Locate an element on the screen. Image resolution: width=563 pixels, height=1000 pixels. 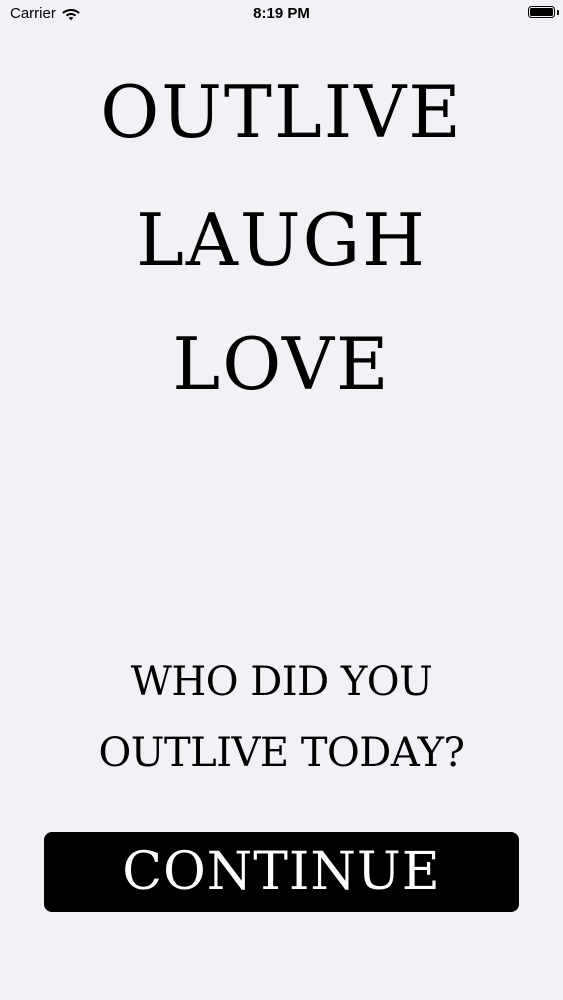
battery-cap is located at coordinates (558, 12).